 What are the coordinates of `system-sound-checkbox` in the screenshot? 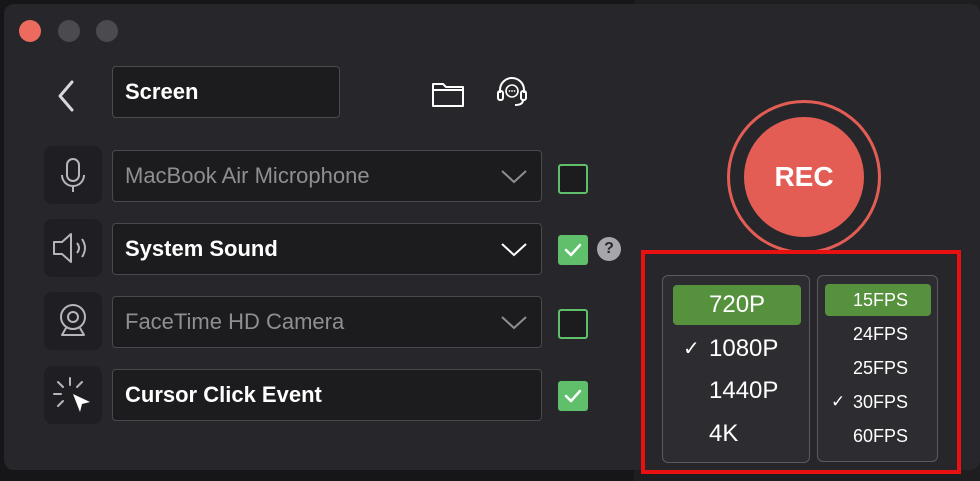 It's located at (573, 250).